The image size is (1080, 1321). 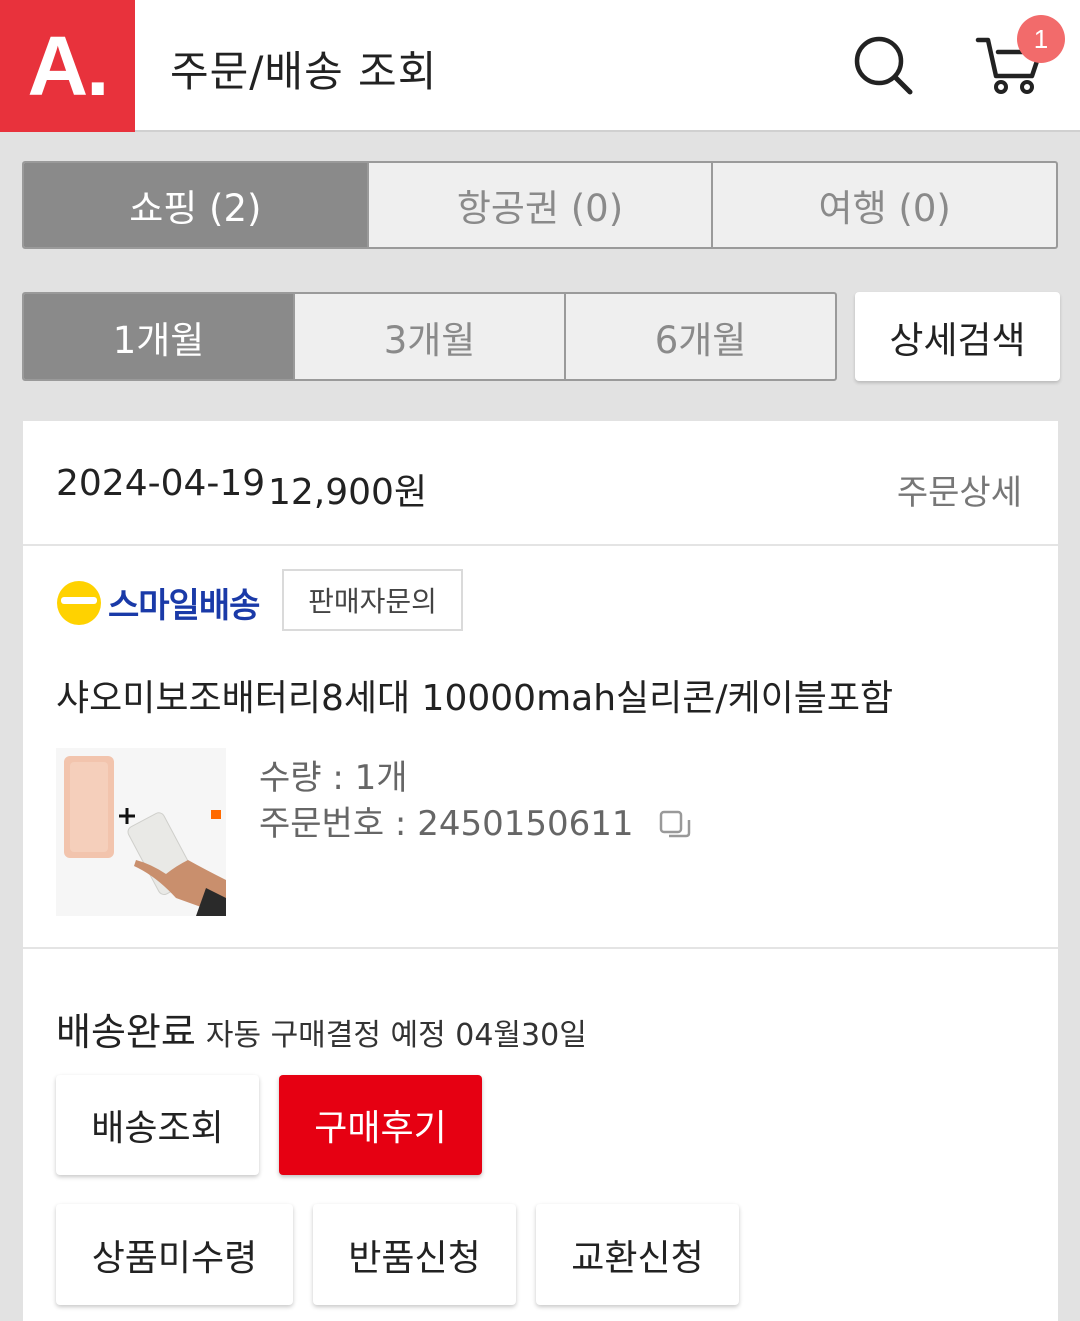 I want to click on tab-travel: 여행 (0), so click(x=883, y=205).